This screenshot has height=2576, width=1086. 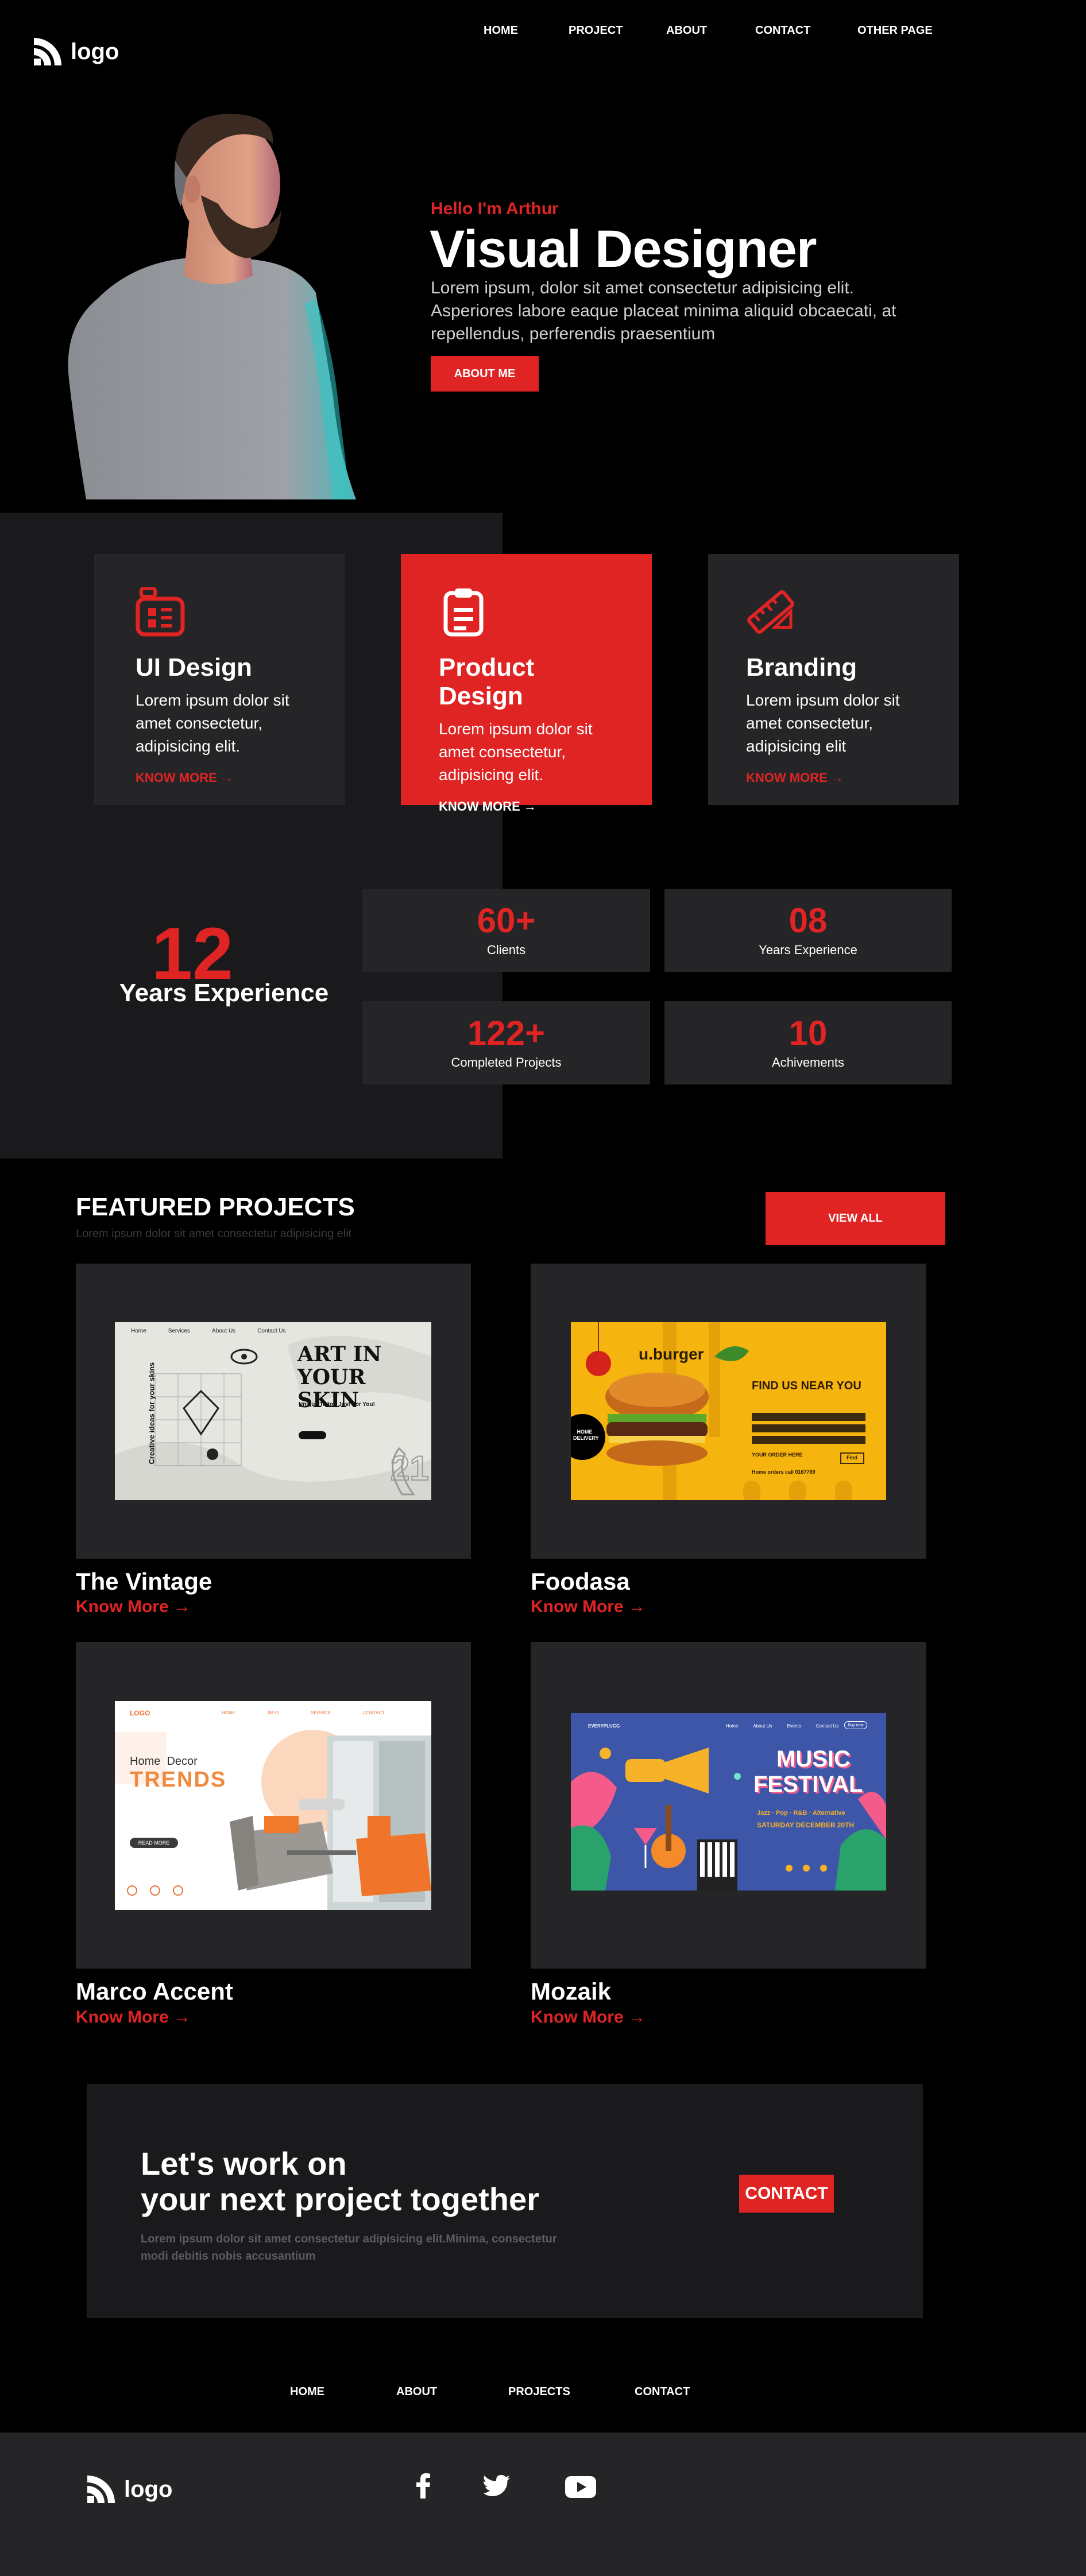 I want to click on stat-years: 08 Years Experience, so click(x=808, y=930).